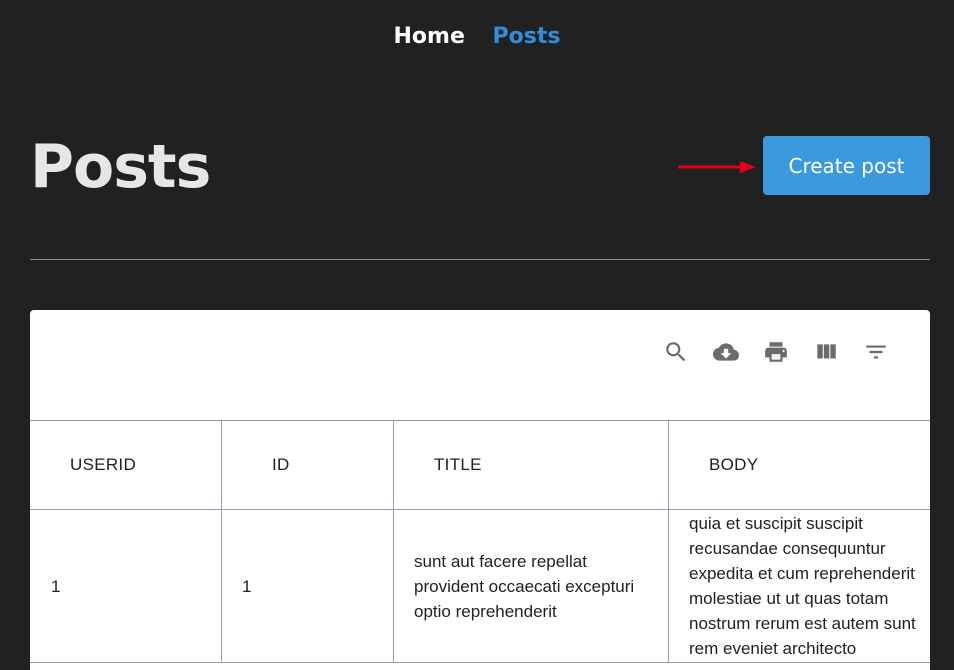 This screenshot has height=670, width=954. I want to click on top-nav: Home Posts, so click(477, 36).